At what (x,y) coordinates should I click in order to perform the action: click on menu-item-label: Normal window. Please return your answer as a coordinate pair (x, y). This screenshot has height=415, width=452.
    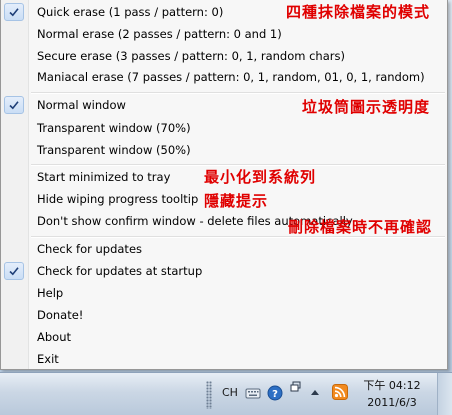
    Looking at the image, I should click on (81, 105).